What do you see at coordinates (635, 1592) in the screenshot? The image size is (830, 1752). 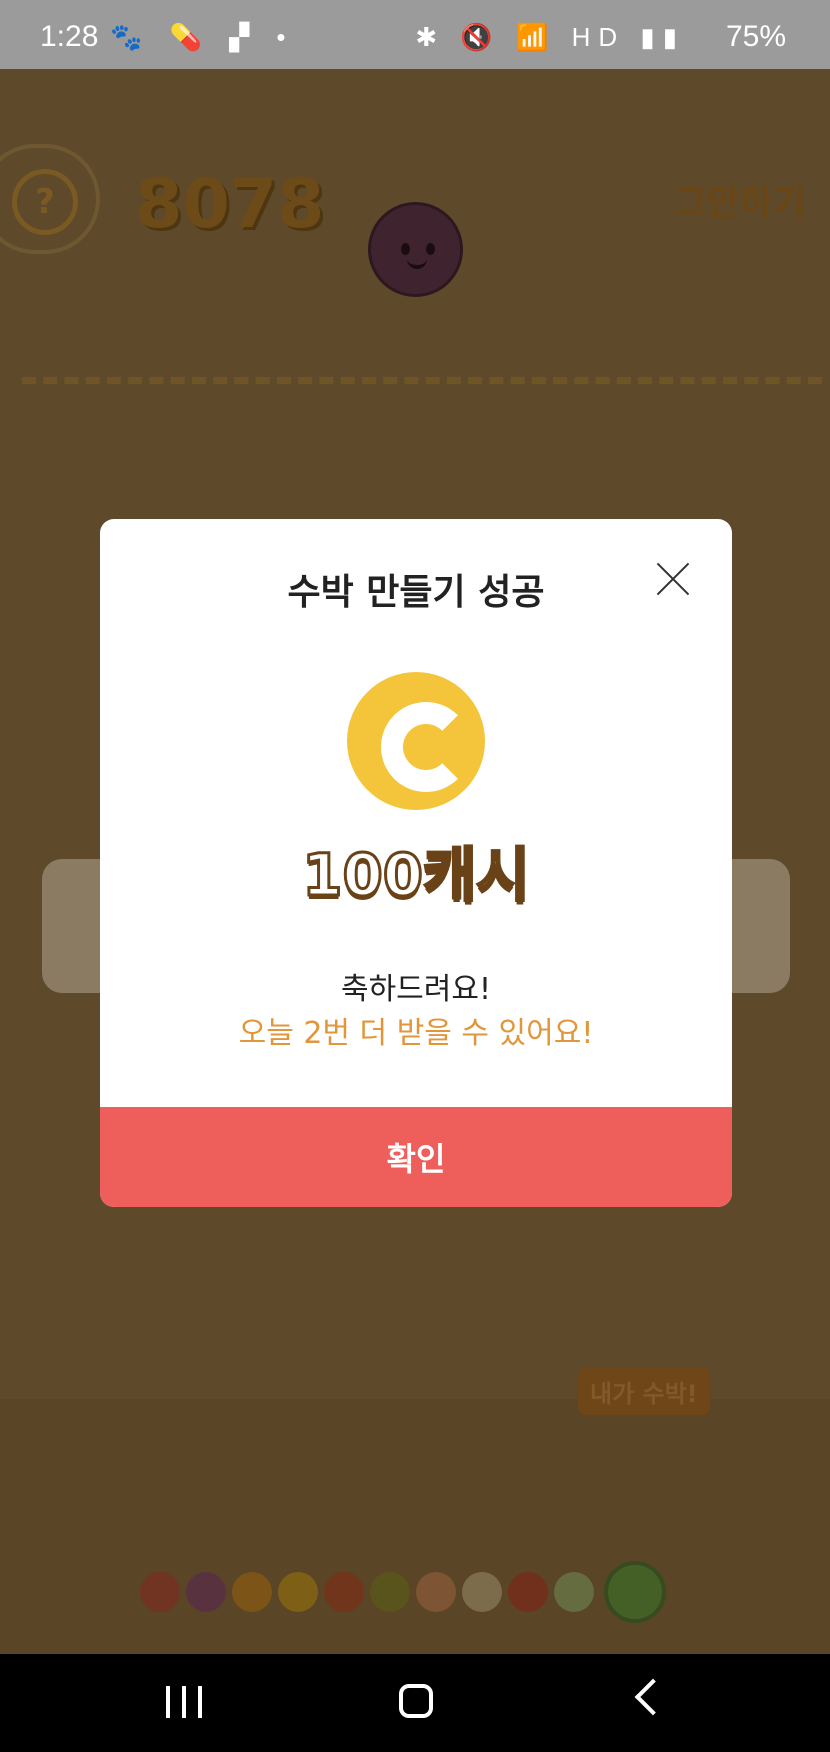 I see `fruit-watermelon` at bounding box center [635, 1592].